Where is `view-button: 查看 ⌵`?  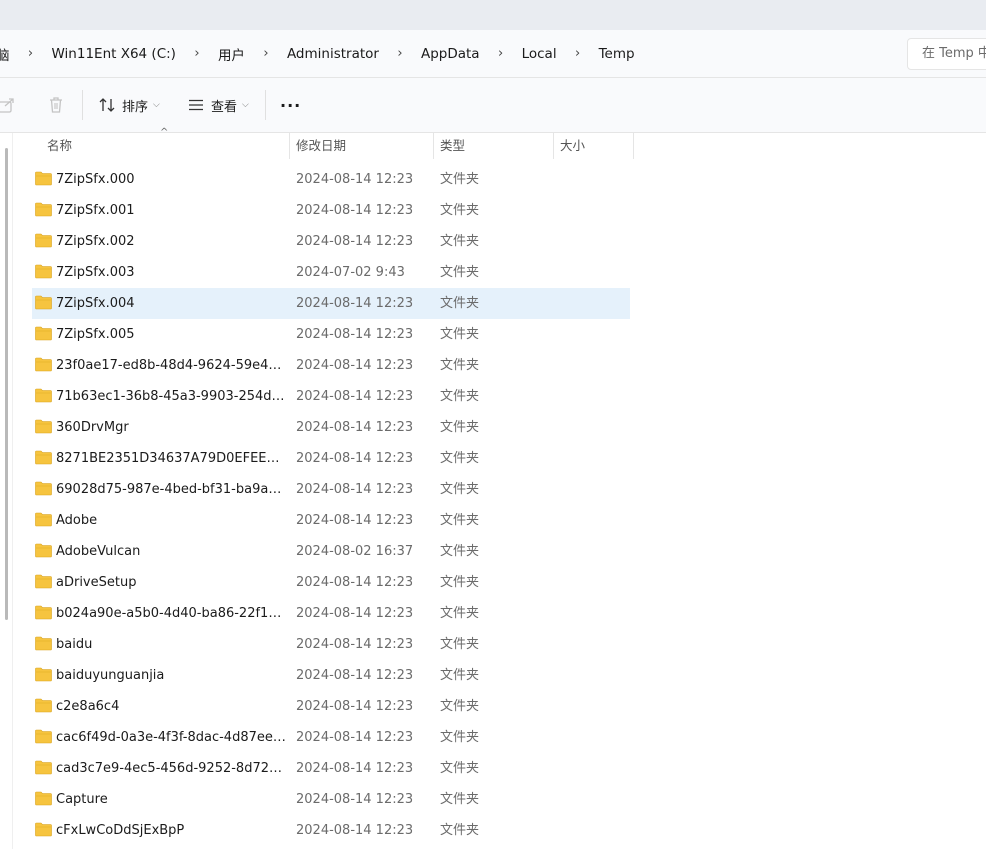 view-button: 查看 ⌵ is located at coordinates (218, 105).